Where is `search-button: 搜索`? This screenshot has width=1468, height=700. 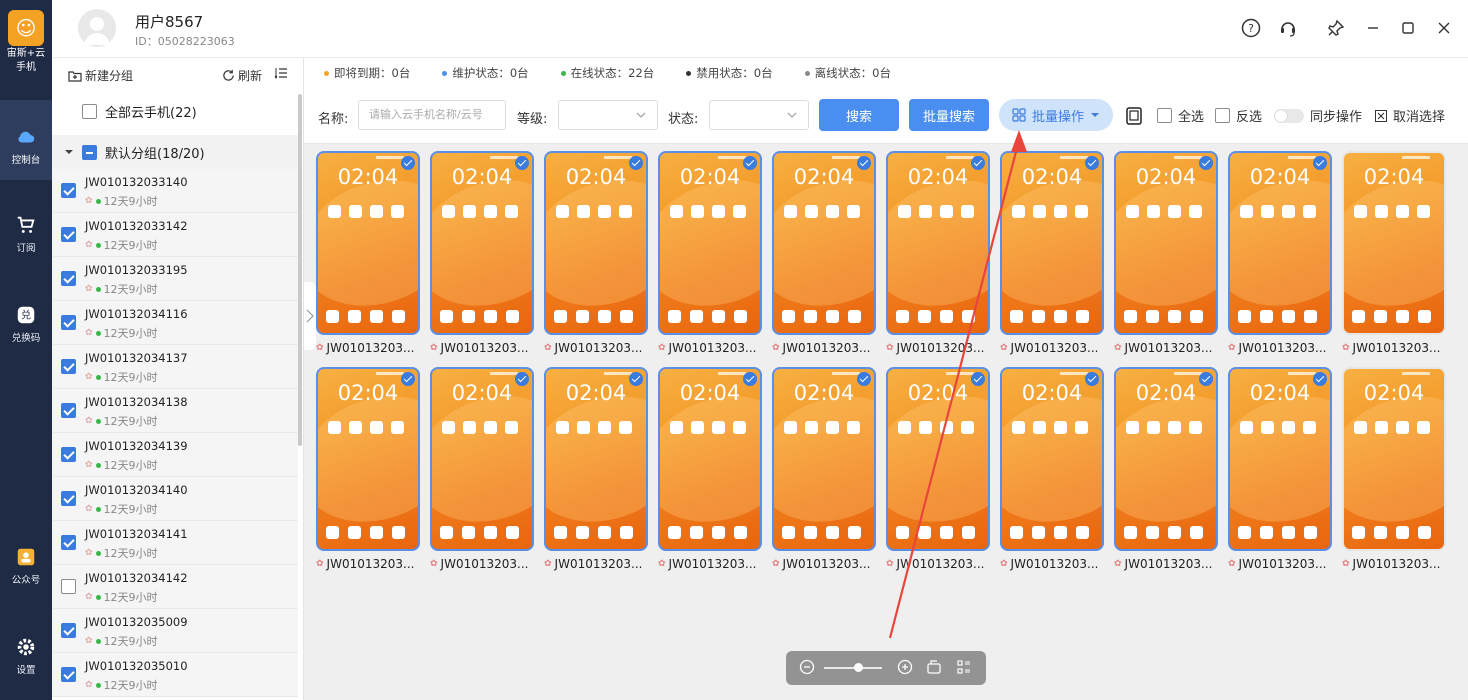
search-button: 搜索 is located at coordinates (859, 115).